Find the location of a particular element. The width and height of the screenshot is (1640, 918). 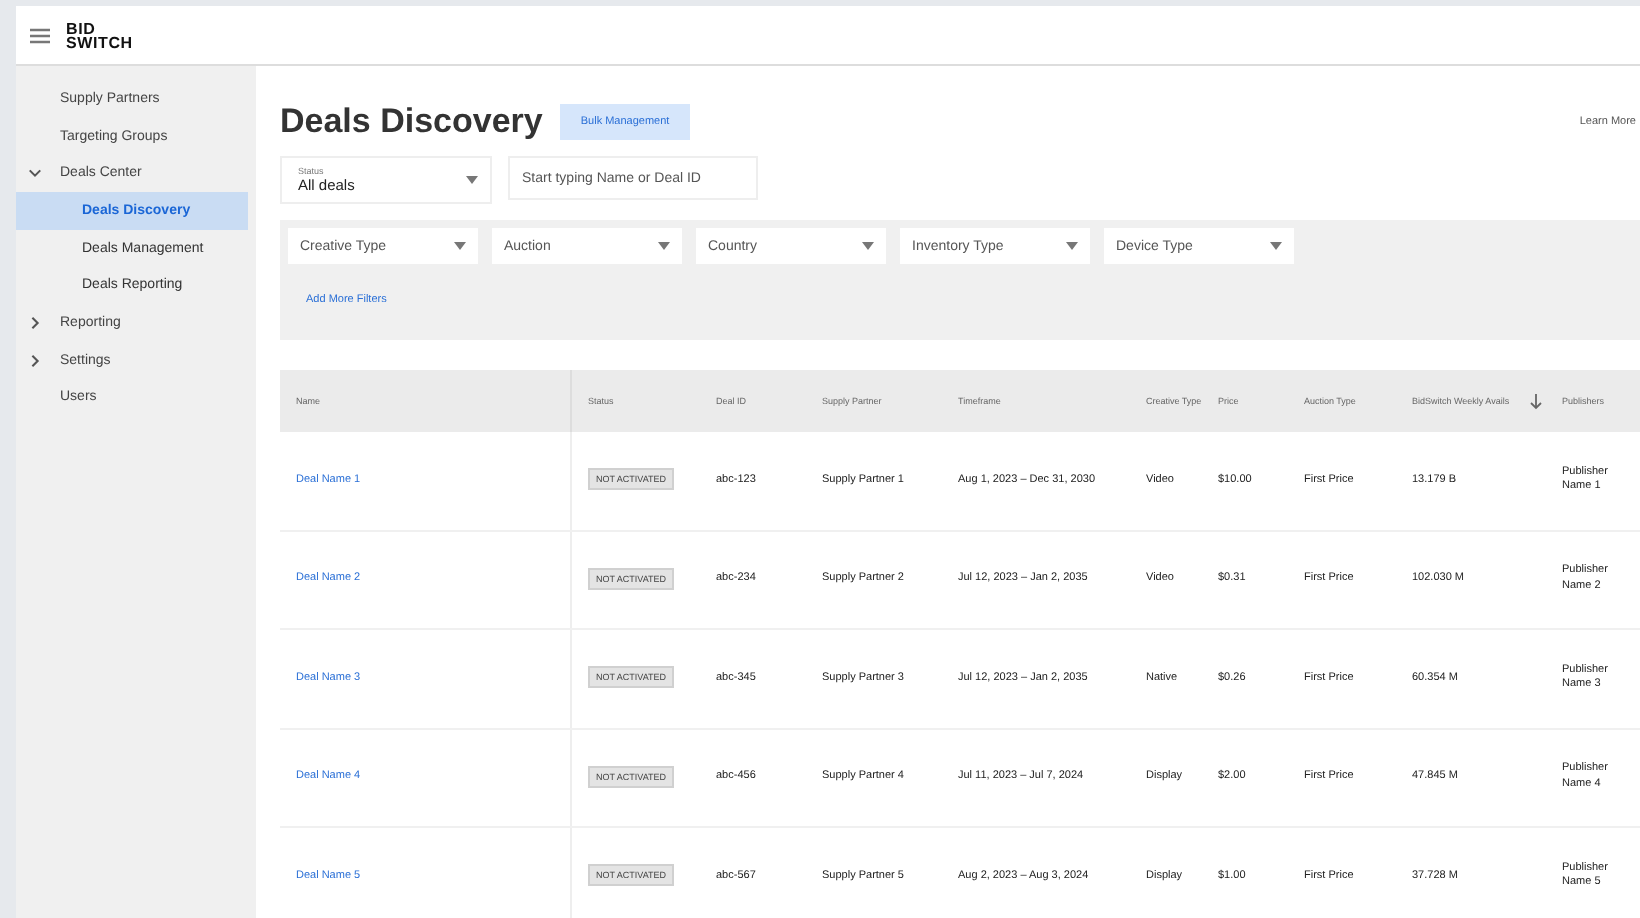

menu-icon is located at coordinates (40, 35).